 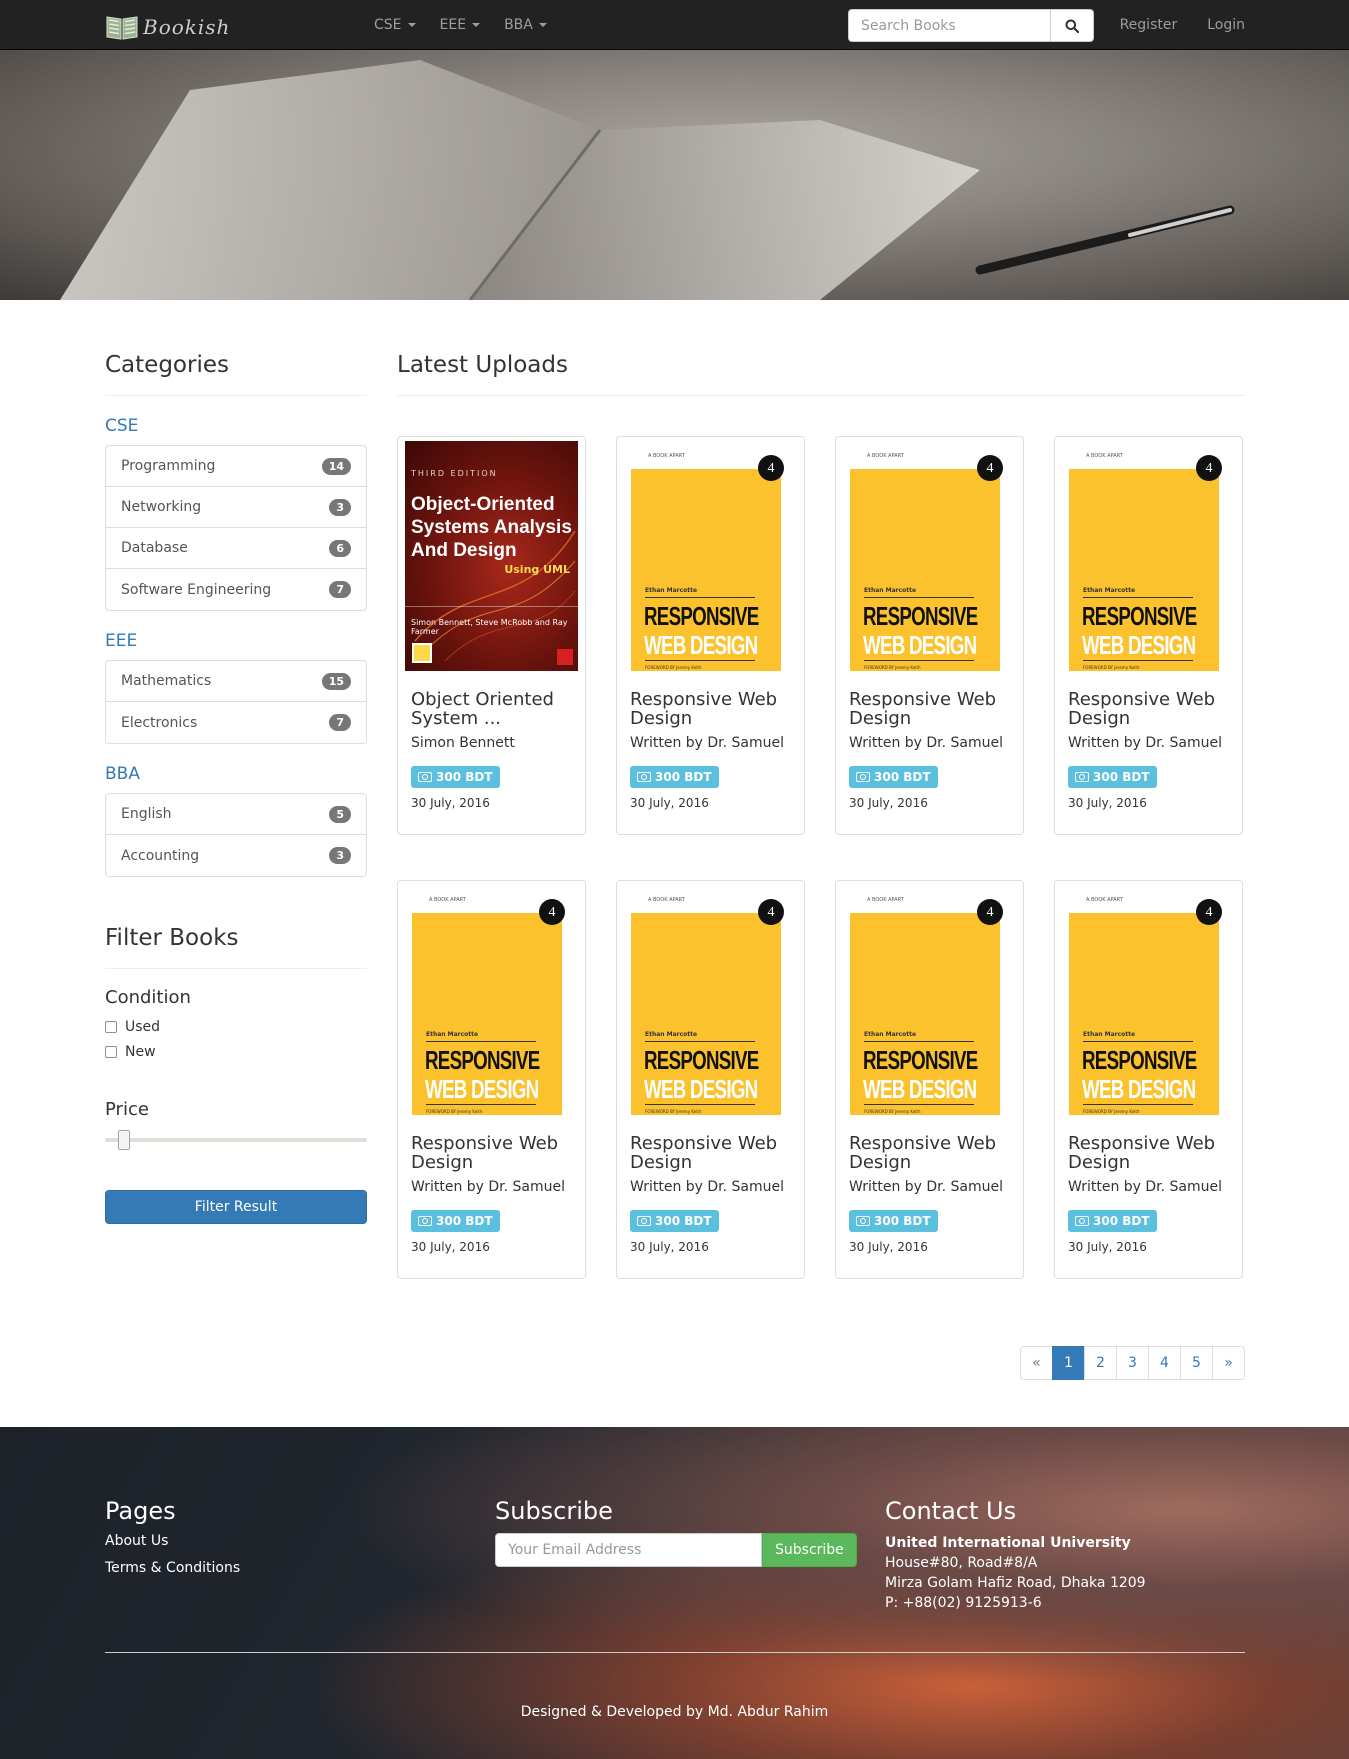 I want to click on slider-handle, so click(x=124, y=1140).